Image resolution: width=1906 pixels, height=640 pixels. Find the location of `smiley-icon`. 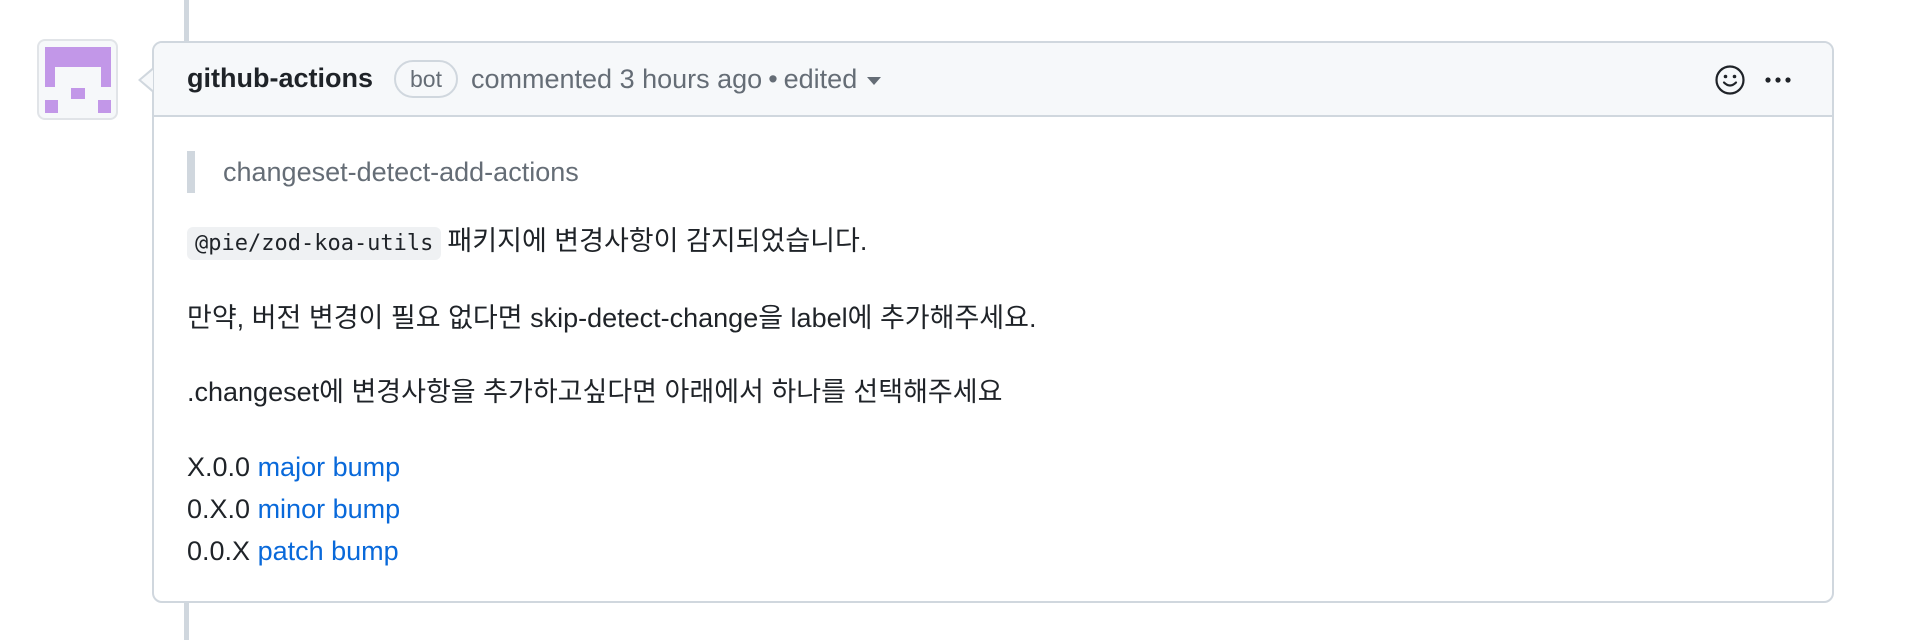

smiley-icon is located at coordinates (1730, 80).